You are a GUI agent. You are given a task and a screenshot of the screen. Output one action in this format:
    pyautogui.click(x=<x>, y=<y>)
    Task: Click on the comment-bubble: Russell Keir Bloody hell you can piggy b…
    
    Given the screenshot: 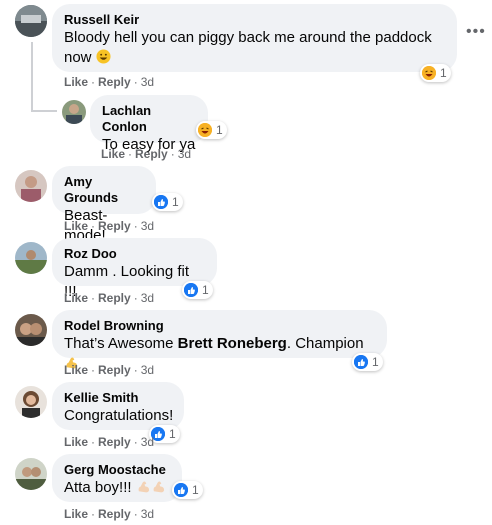 What is the action you would take?
    pyautogui.click(x=254, y=38)
    